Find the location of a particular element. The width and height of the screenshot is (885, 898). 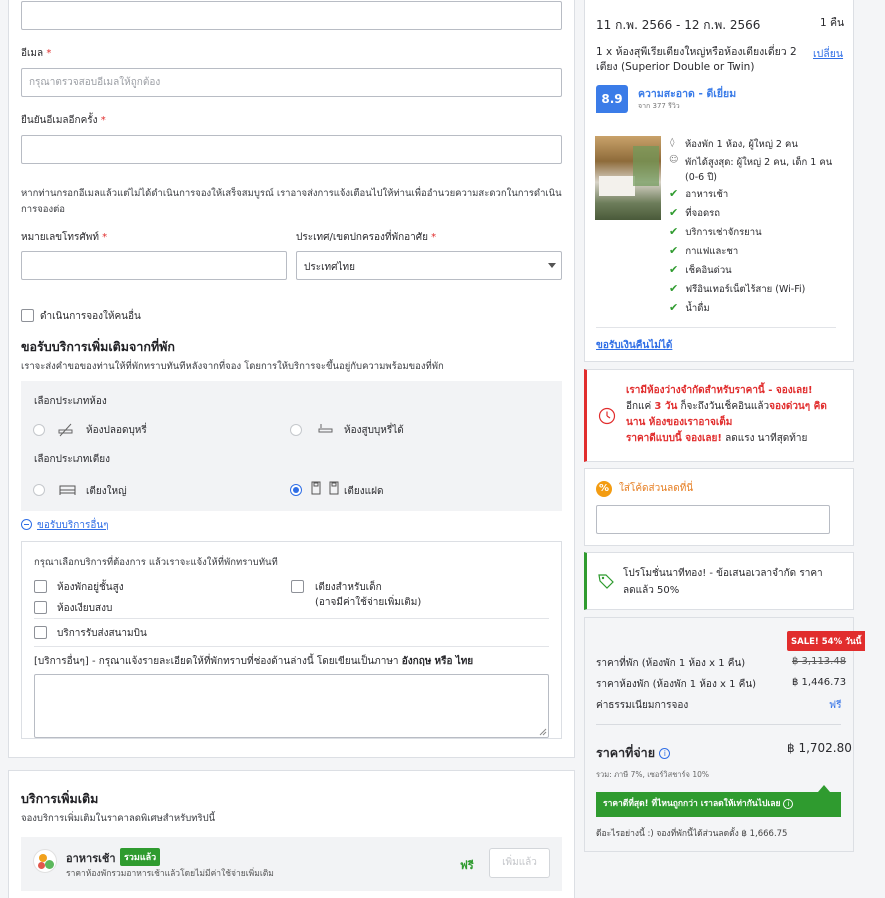

urgency-call: จองด่วนๆ คิด is located at coordinates (798, 406).